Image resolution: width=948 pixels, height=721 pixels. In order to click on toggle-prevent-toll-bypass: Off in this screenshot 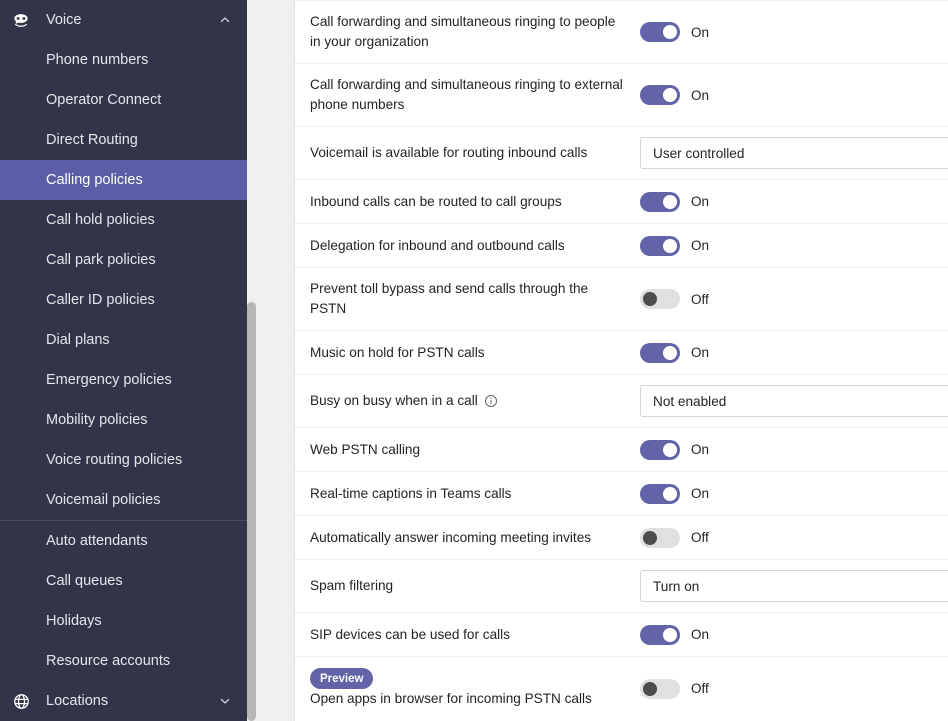, I will do `click(674, 299)`.